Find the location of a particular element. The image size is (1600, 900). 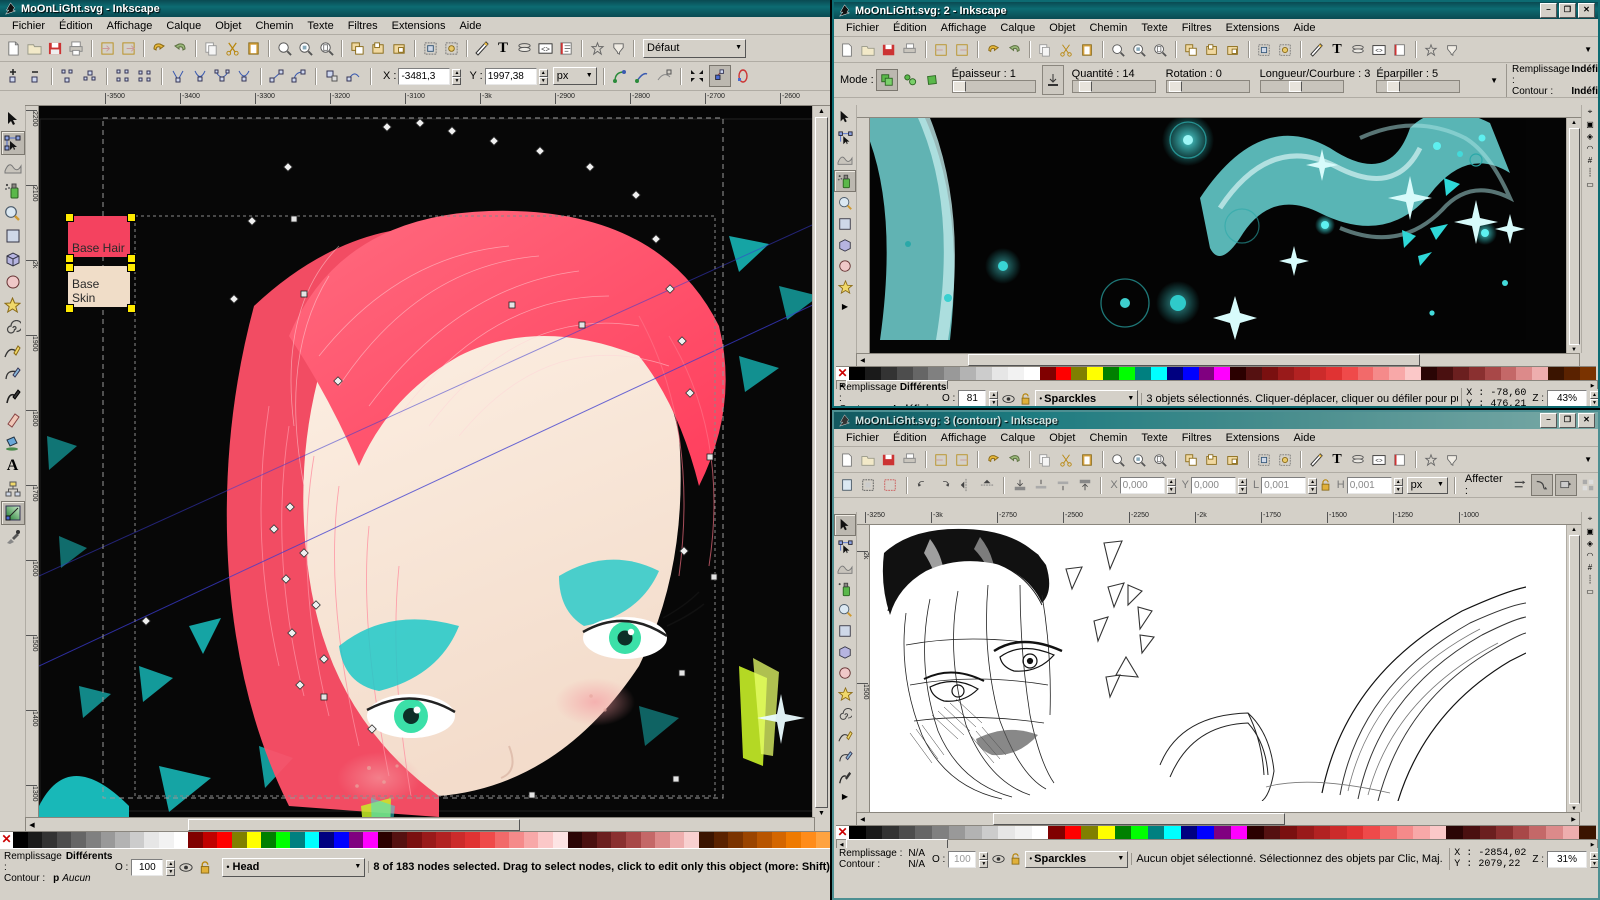

sel-x-input: 0,000 is located at coordinates (1142, 485).